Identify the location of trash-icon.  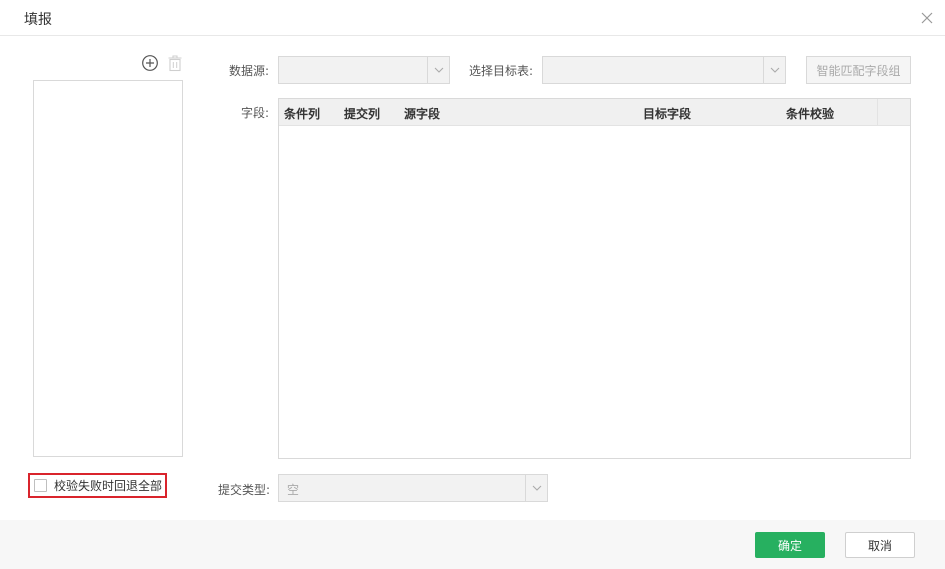
(175, 63).